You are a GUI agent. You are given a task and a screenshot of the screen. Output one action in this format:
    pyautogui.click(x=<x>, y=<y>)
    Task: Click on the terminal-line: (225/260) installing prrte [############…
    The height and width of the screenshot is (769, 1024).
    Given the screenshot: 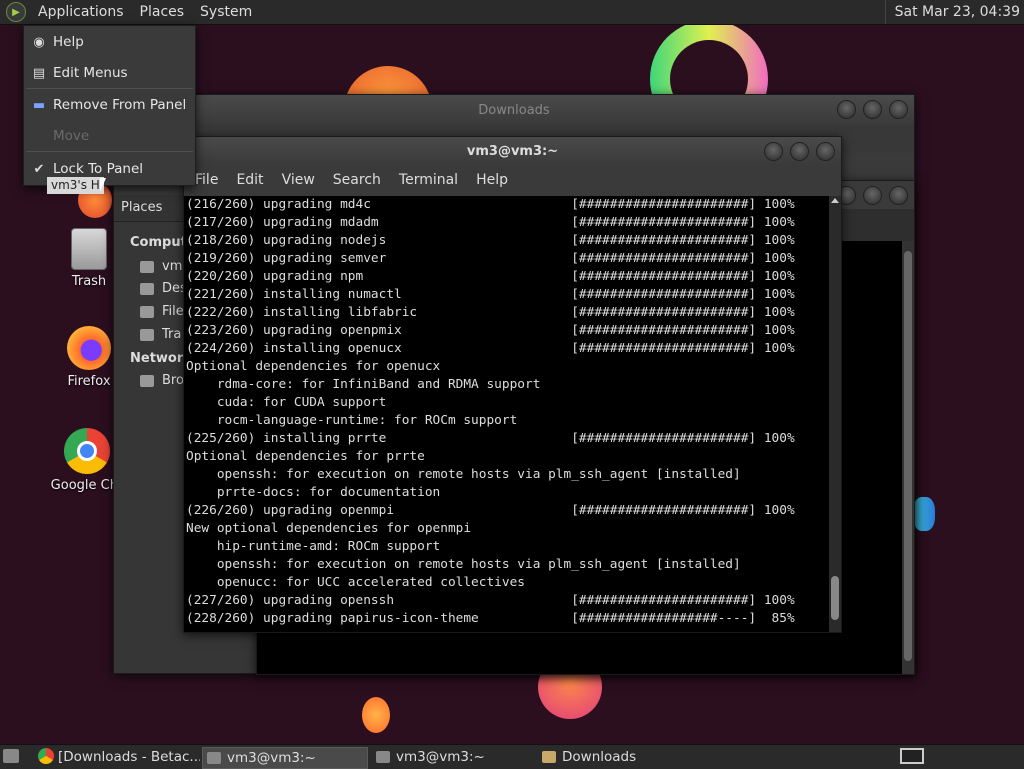 What is the action you would take?
    pyautogui.click(x=490, y=438)
    